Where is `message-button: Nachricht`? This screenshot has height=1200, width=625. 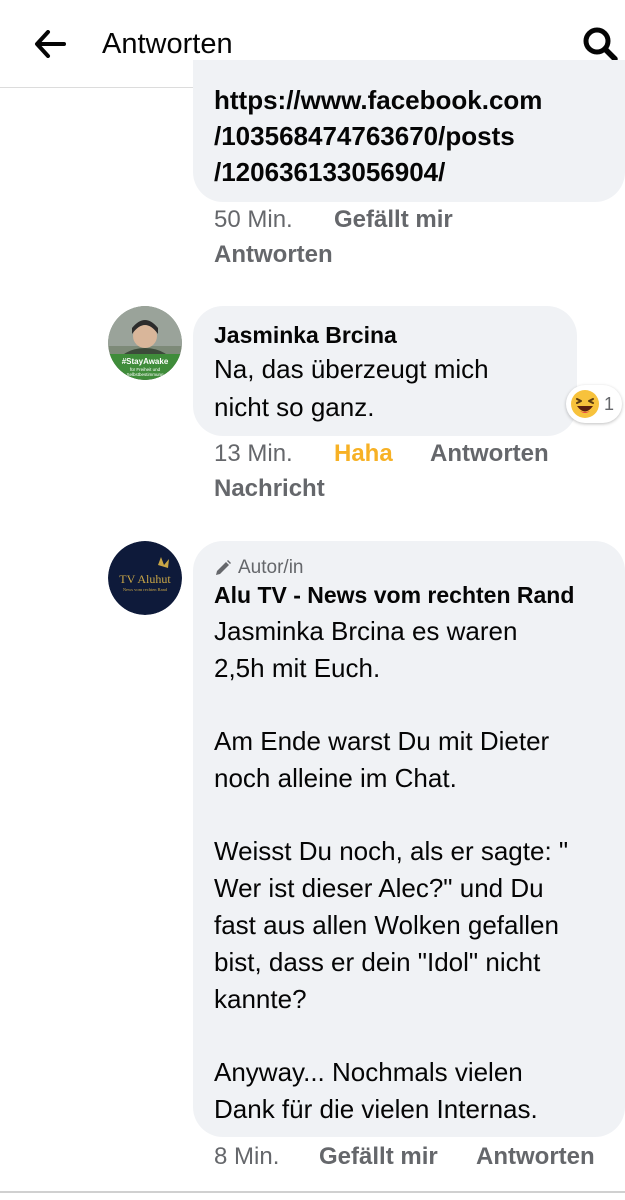 message-button: Nachricht is located at coordinates (269, 489).